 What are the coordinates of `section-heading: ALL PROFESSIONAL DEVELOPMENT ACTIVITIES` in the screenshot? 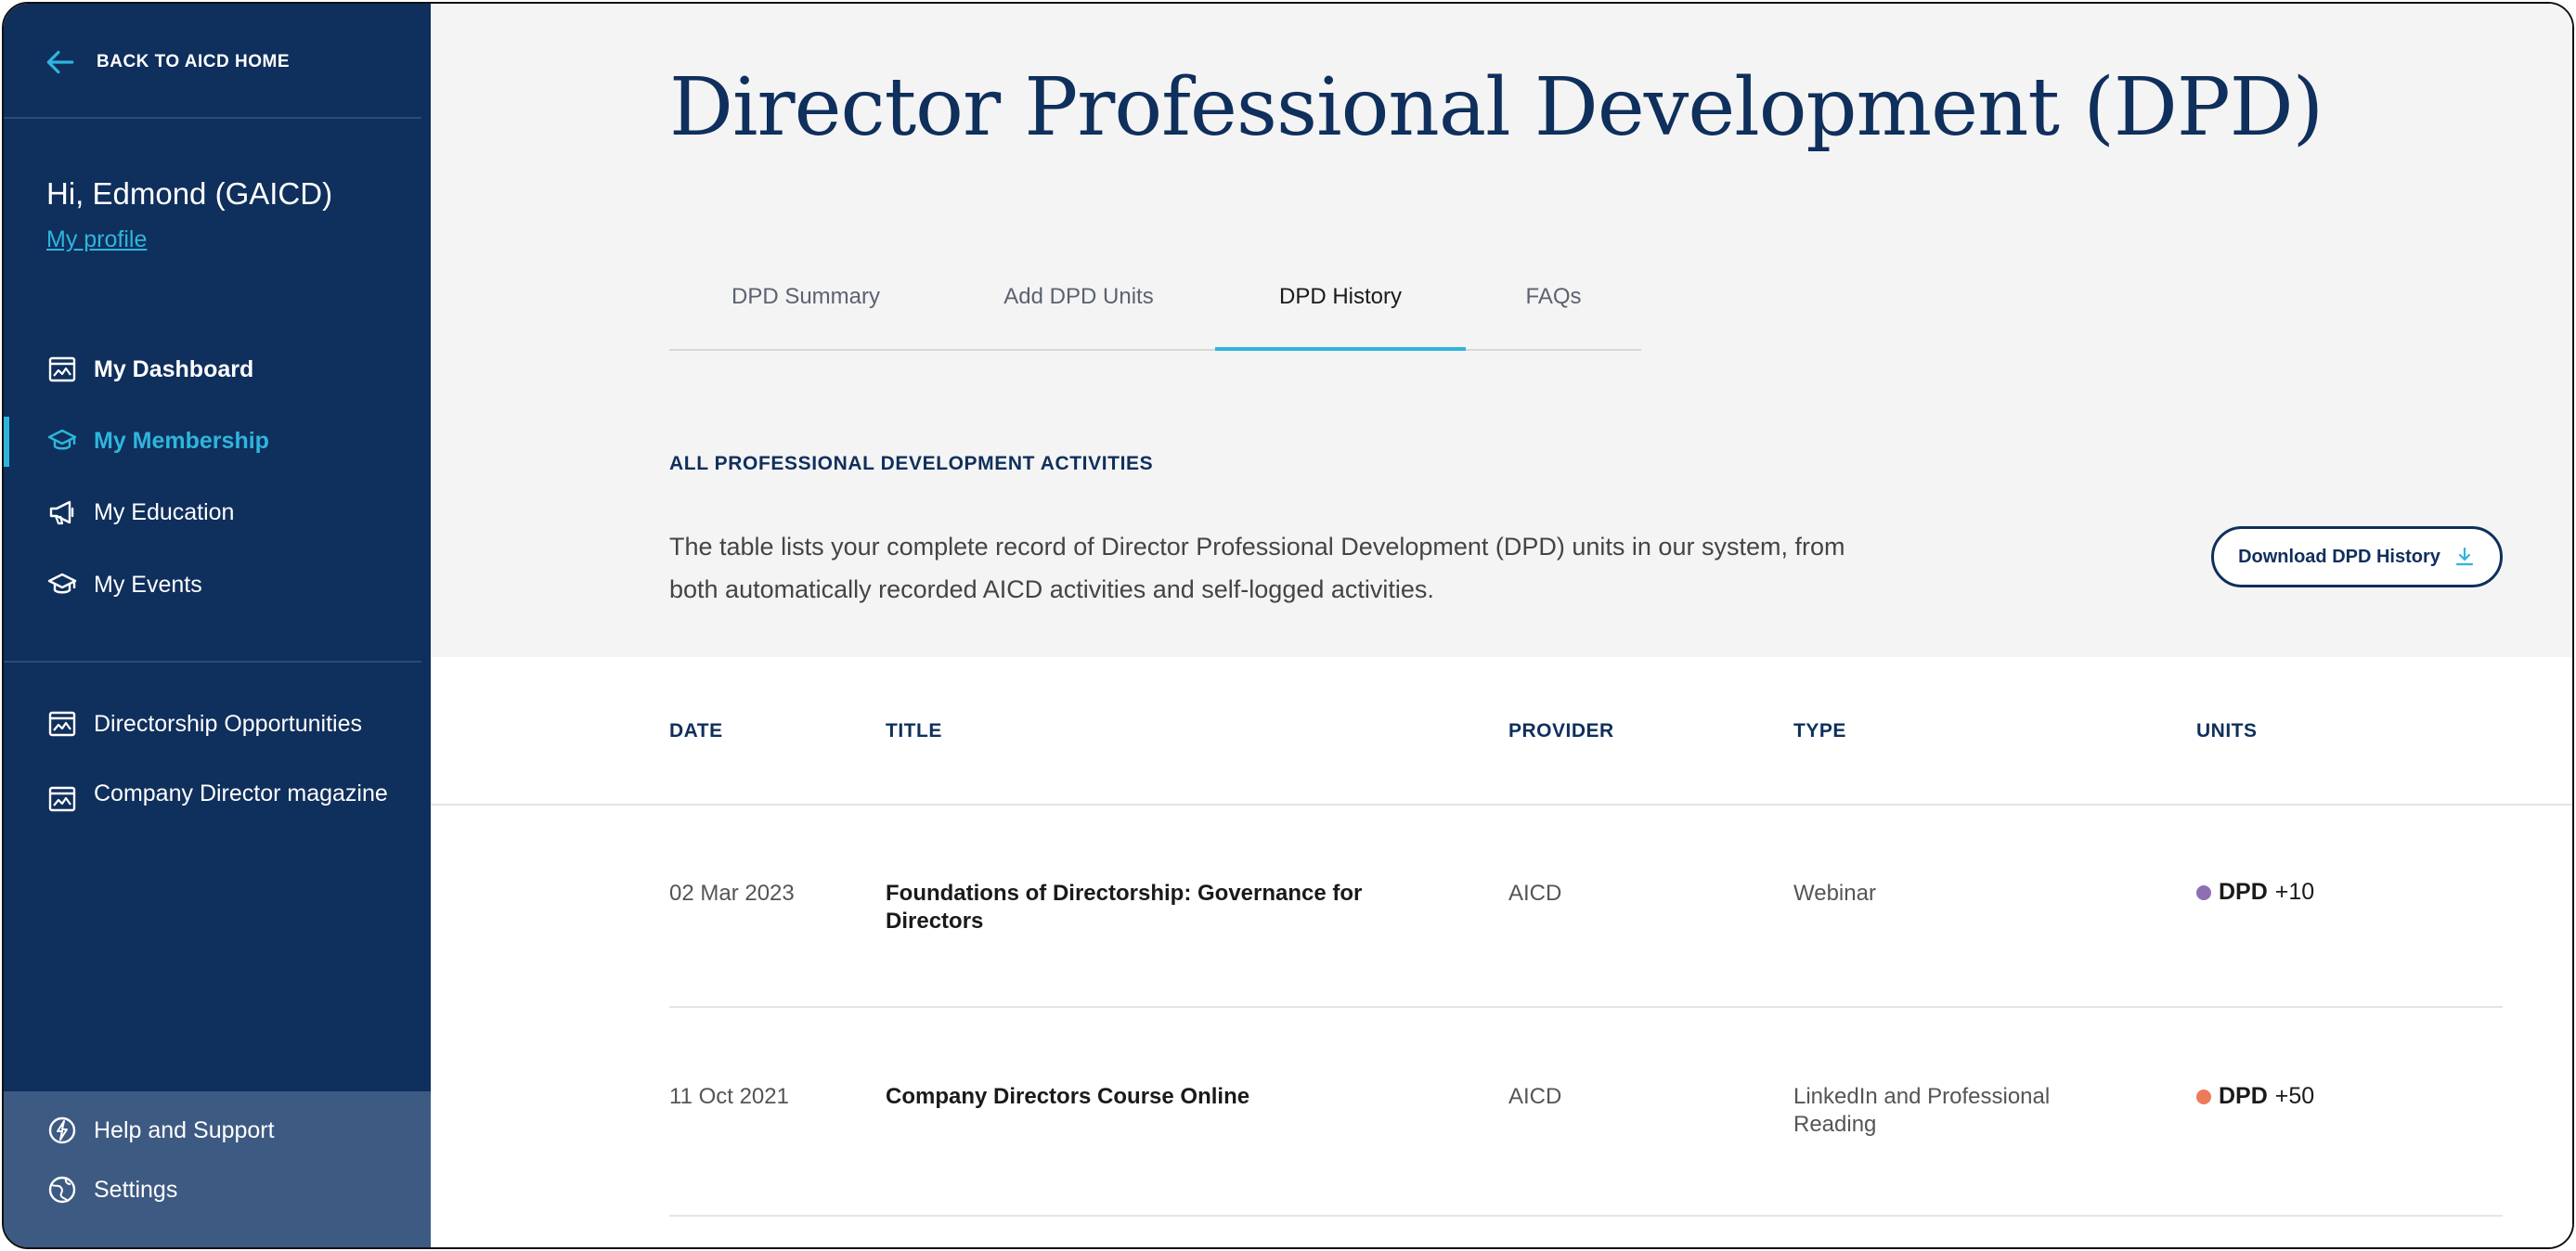 It's located at (911, 464).